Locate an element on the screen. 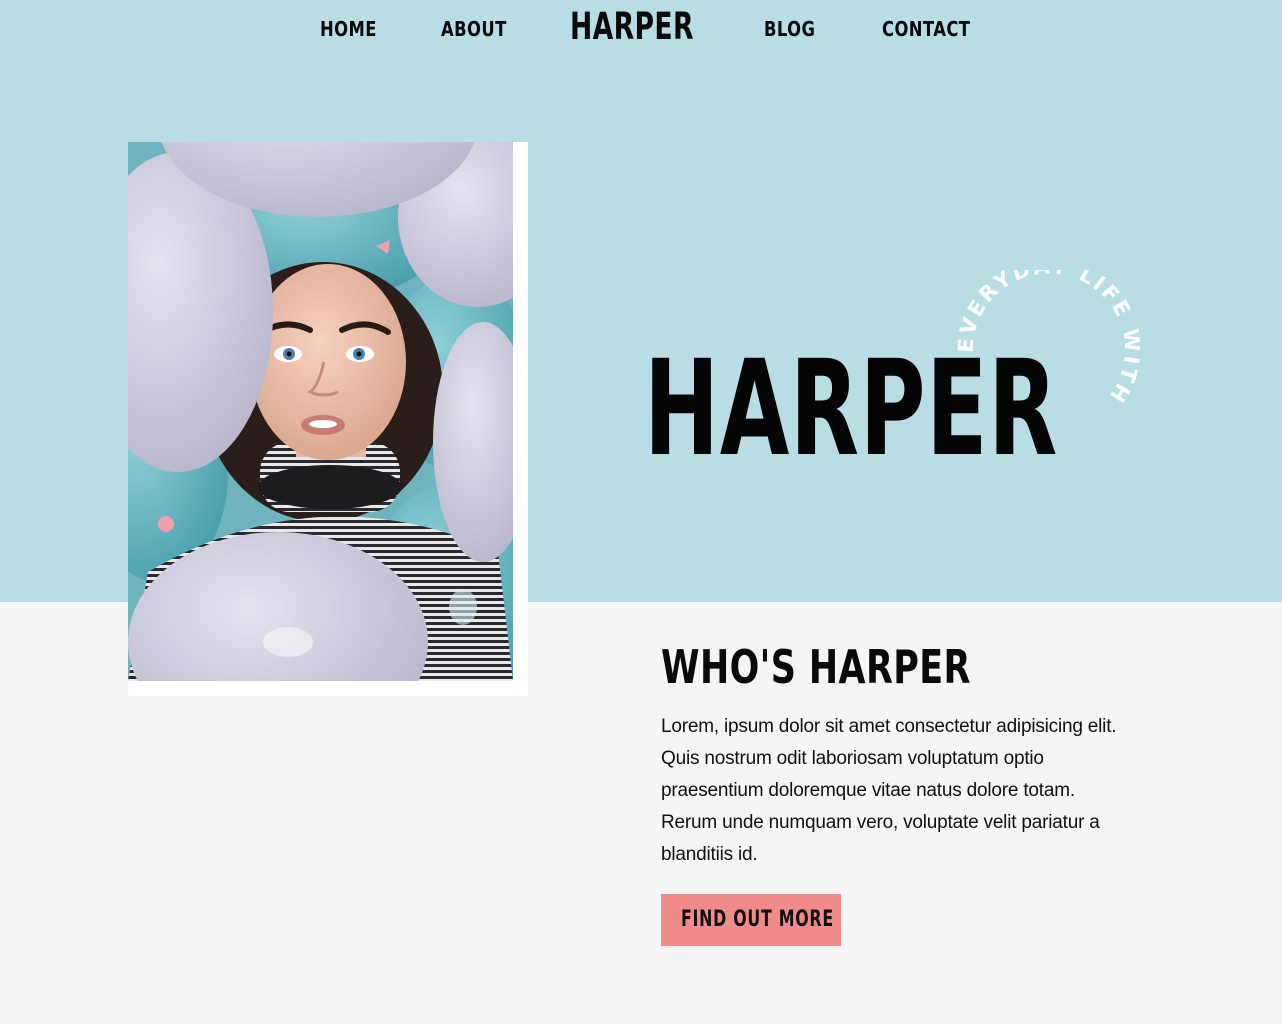  brand-logo: HARPER is located at coordinates (632, 26).